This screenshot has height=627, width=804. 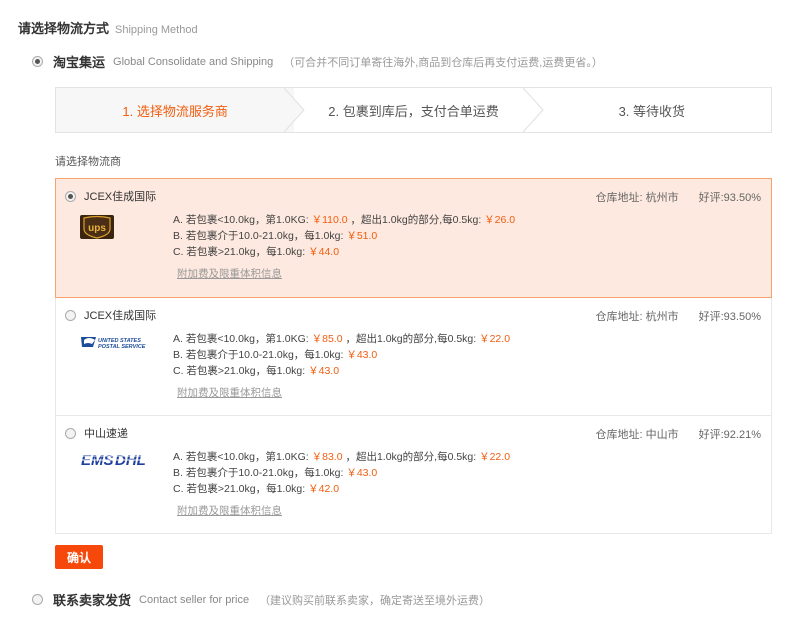 I want to click on section-title-text: 请选择物流方式, so click(x=64, y=28).